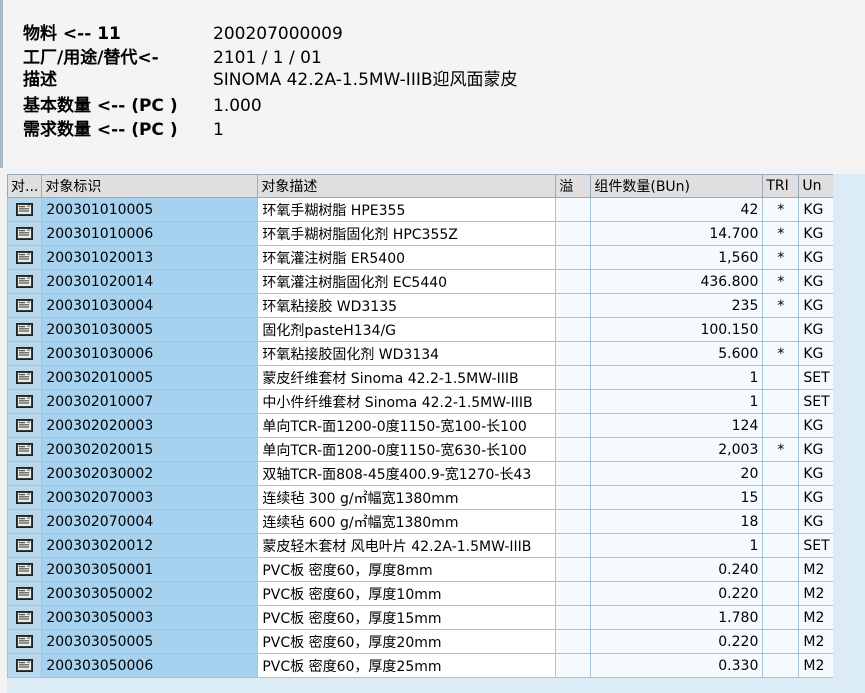  What do you see at coordinates (150, 353) in the screenshot?
I see `object-id-cell: 200301030006` at bounding box center [150, 353].